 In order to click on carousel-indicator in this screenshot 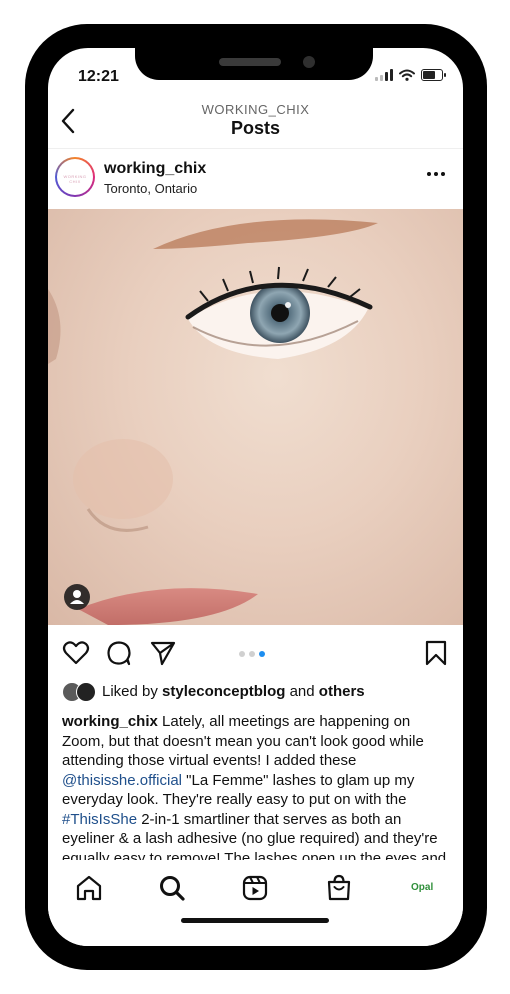, I will do `click(252, 654)`.